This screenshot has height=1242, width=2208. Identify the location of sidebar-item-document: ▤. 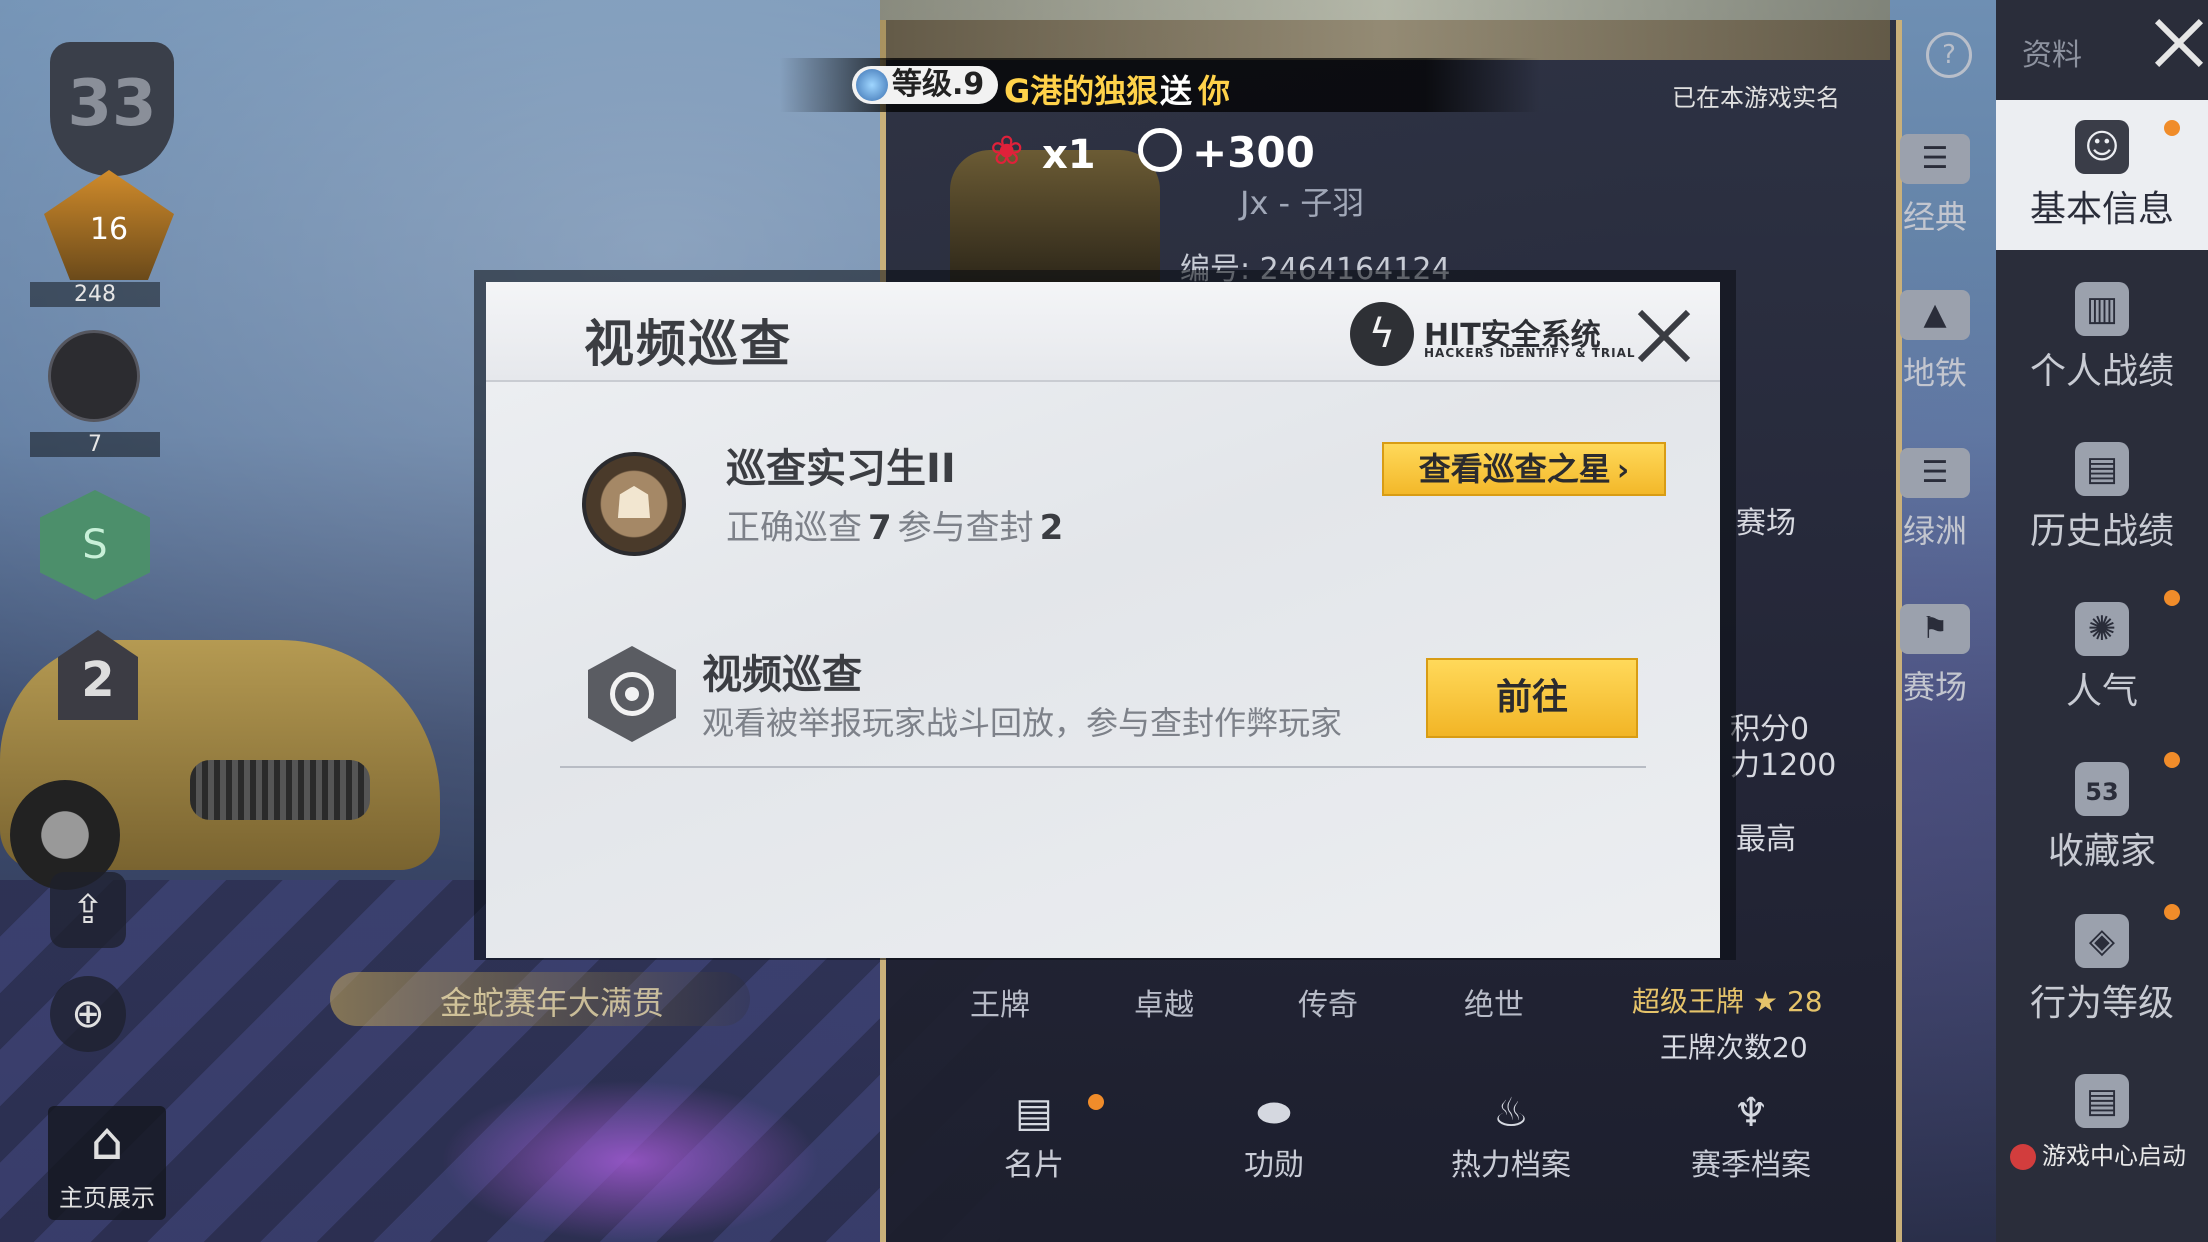
(2102, 1094).